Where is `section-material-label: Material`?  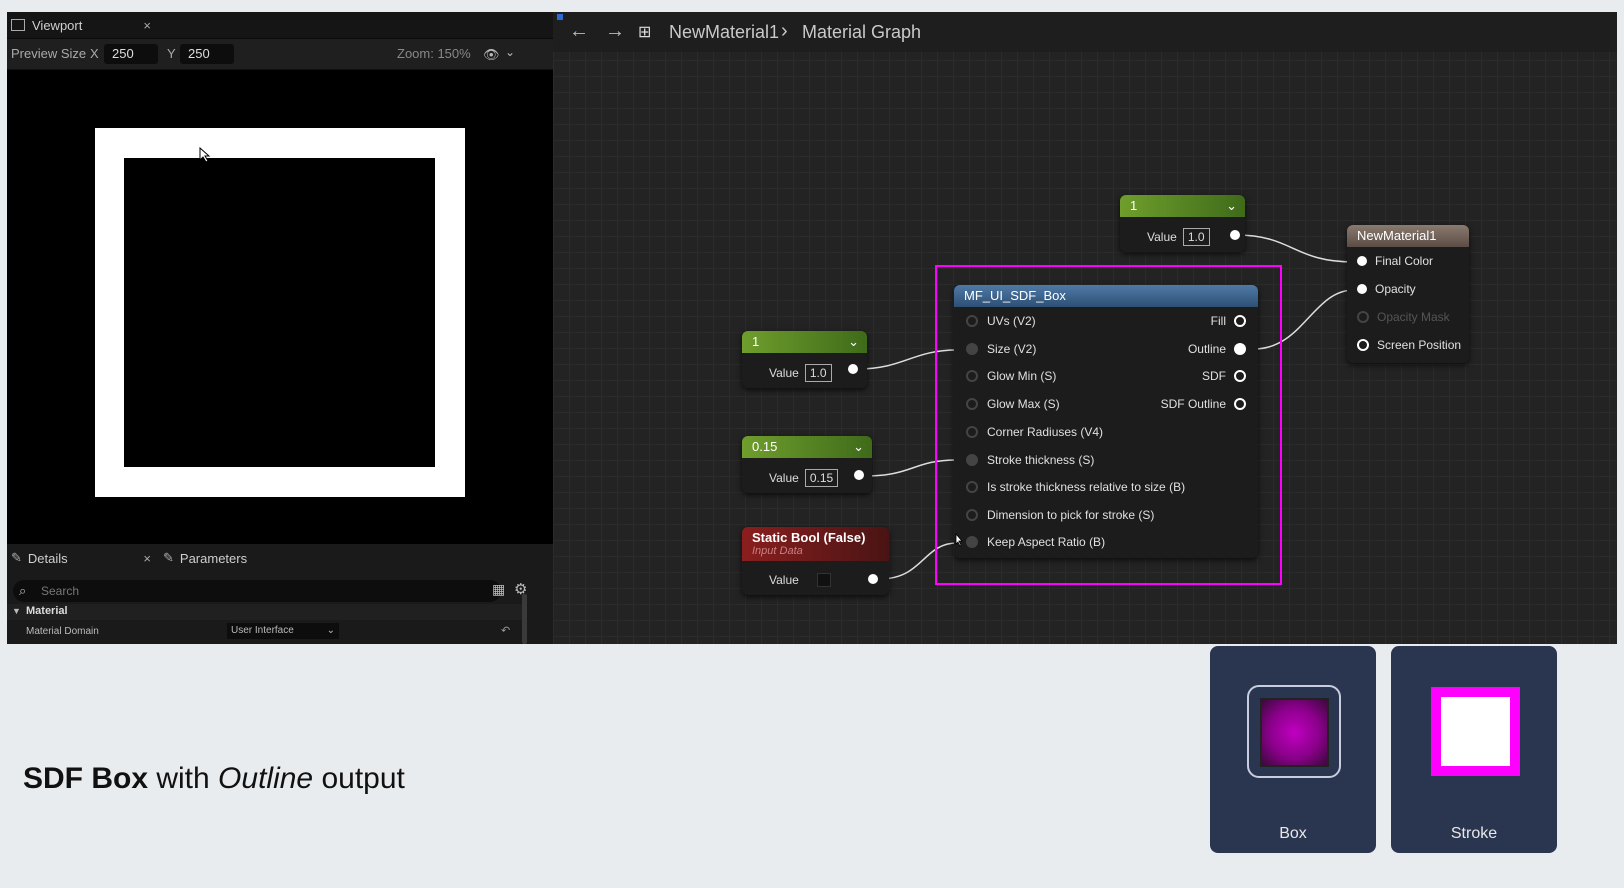 section-material-label: Material is located at coordinates (47, 611).